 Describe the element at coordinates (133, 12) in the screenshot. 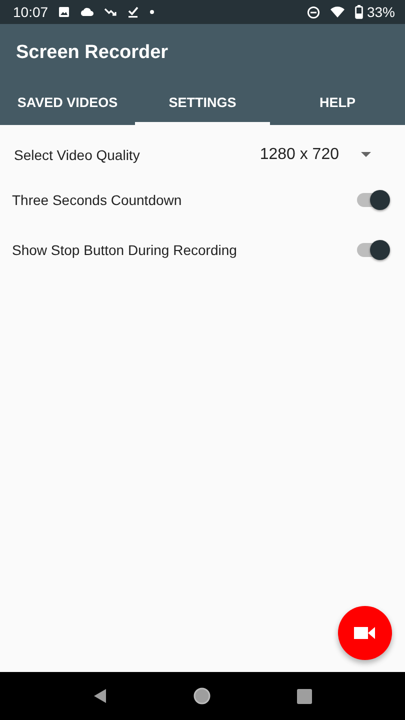

I see `download-done-icon` at that location.